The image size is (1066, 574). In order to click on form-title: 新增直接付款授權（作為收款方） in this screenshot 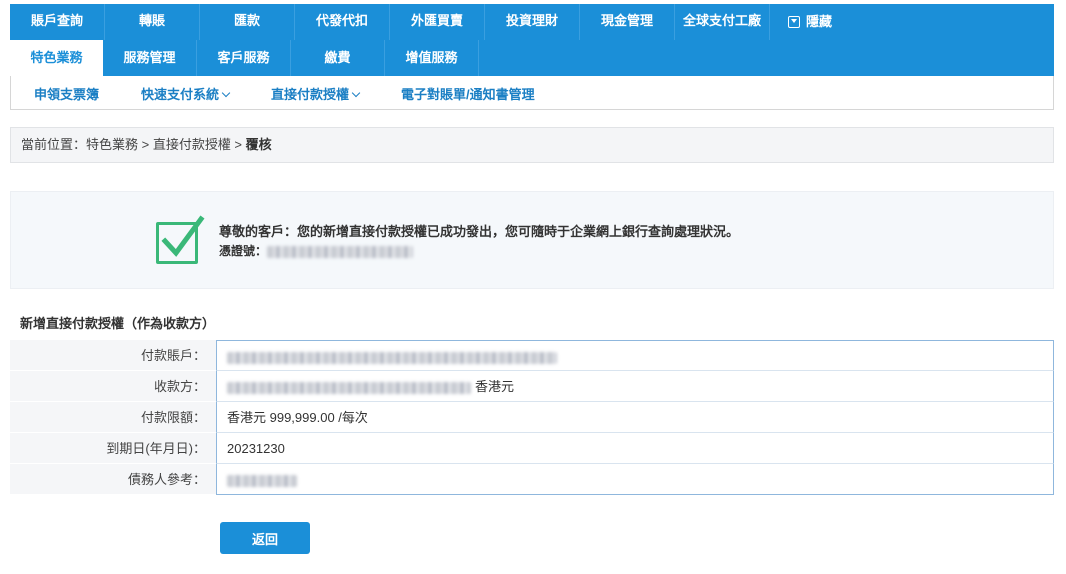, I will do `click(118, 323)`.